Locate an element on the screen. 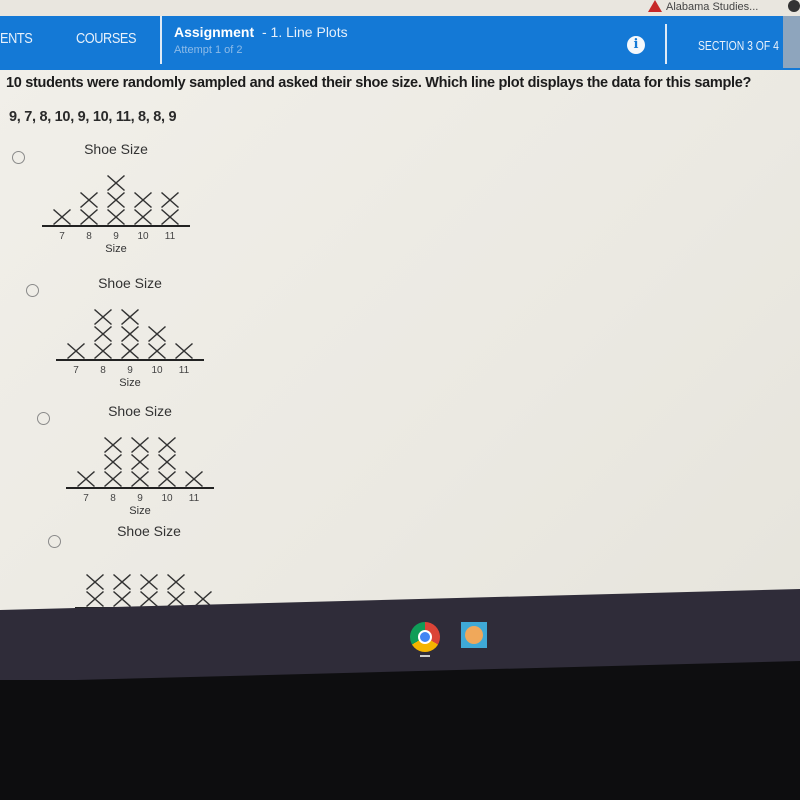 This screenshot has height=800, width=800. assignment-label: Assignment is located at coordinates (214, 32).